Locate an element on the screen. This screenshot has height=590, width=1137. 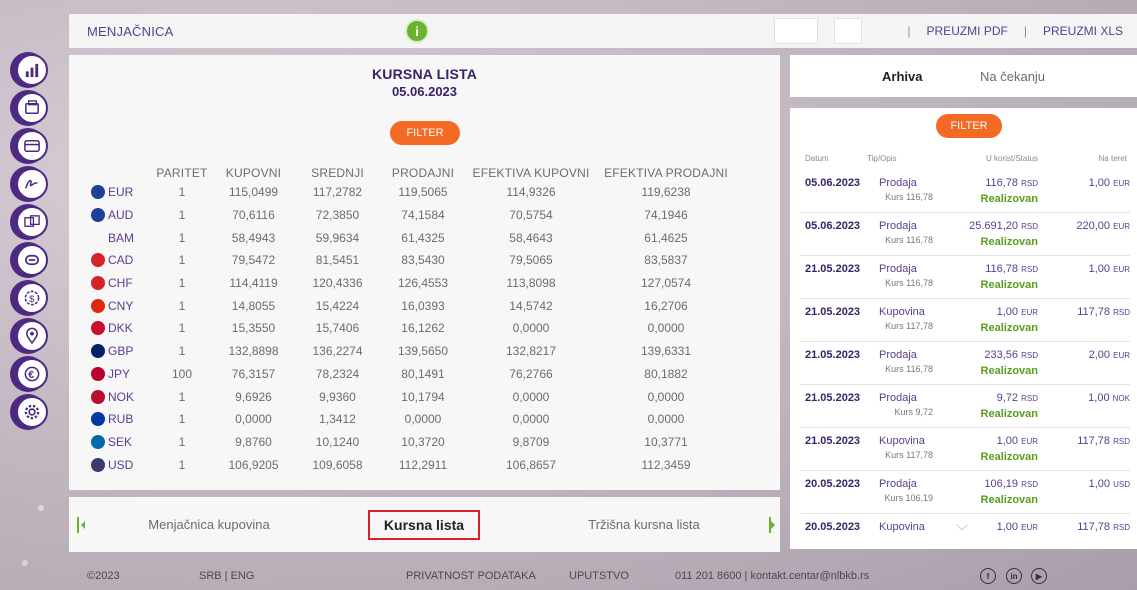
transaction-rate: Kurs 106,19 is located at coordinates (908, 498).